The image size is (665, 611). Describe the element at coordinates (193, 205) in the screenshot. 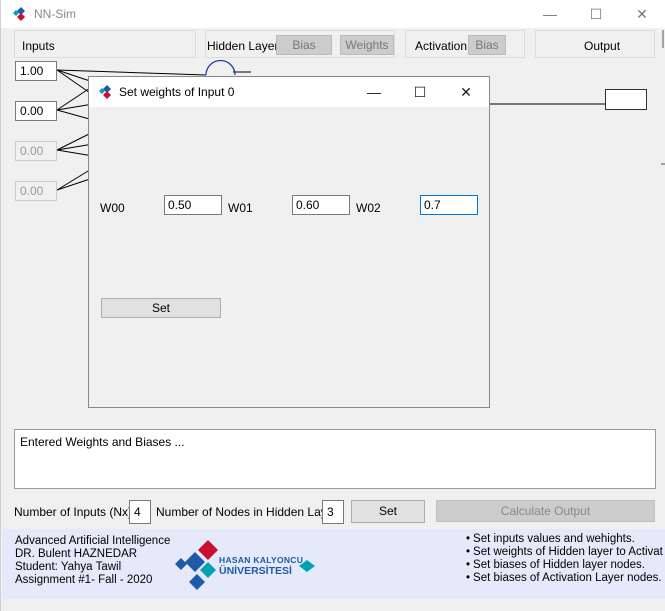

I see `w00-field: 0.50` at that location.